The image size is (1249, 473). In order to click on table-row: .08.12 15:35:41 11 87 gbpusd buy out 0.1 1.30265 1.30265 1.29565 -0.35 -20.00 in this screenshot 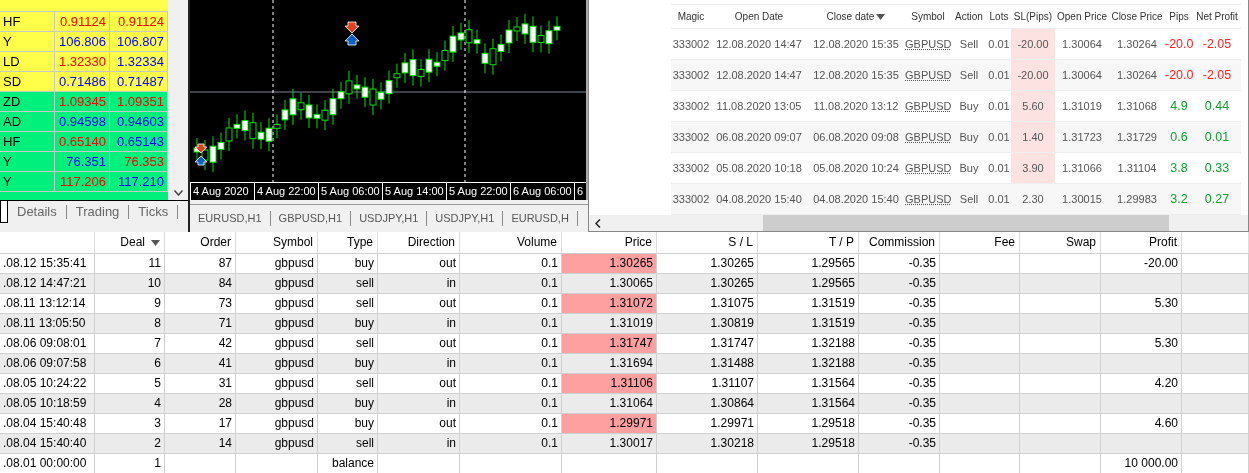, I will do `click(624, 263)`.